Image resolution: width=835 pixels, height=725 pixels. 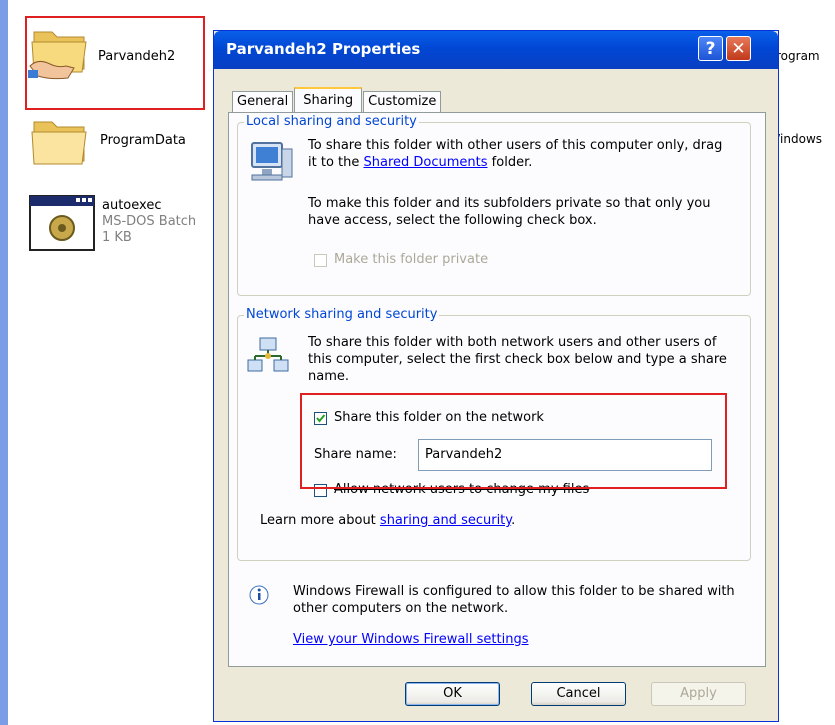 What do you see at coordinates (452, 694) in the screenshot?
I see `ok-button: OK` at bounding box center [452, 694].